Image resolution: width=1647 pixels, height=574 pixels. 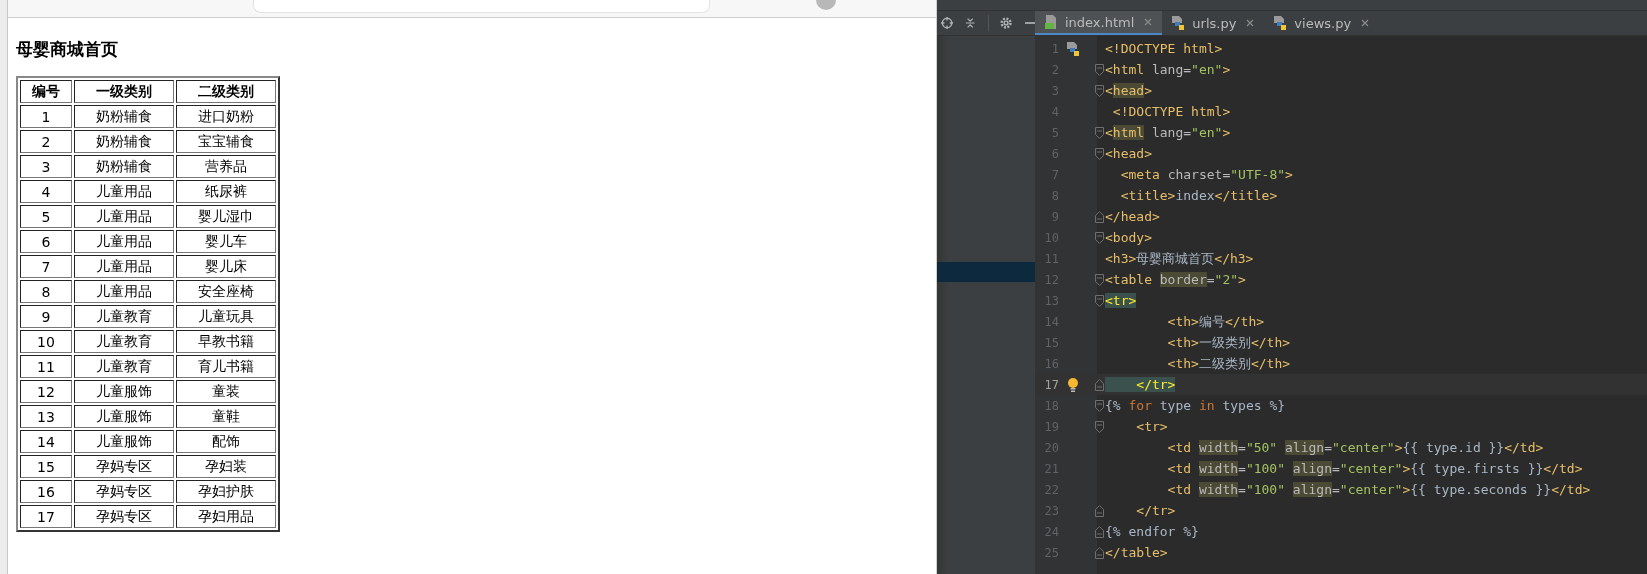 I want to click on settings-icon, so click(x=1006, y=23).